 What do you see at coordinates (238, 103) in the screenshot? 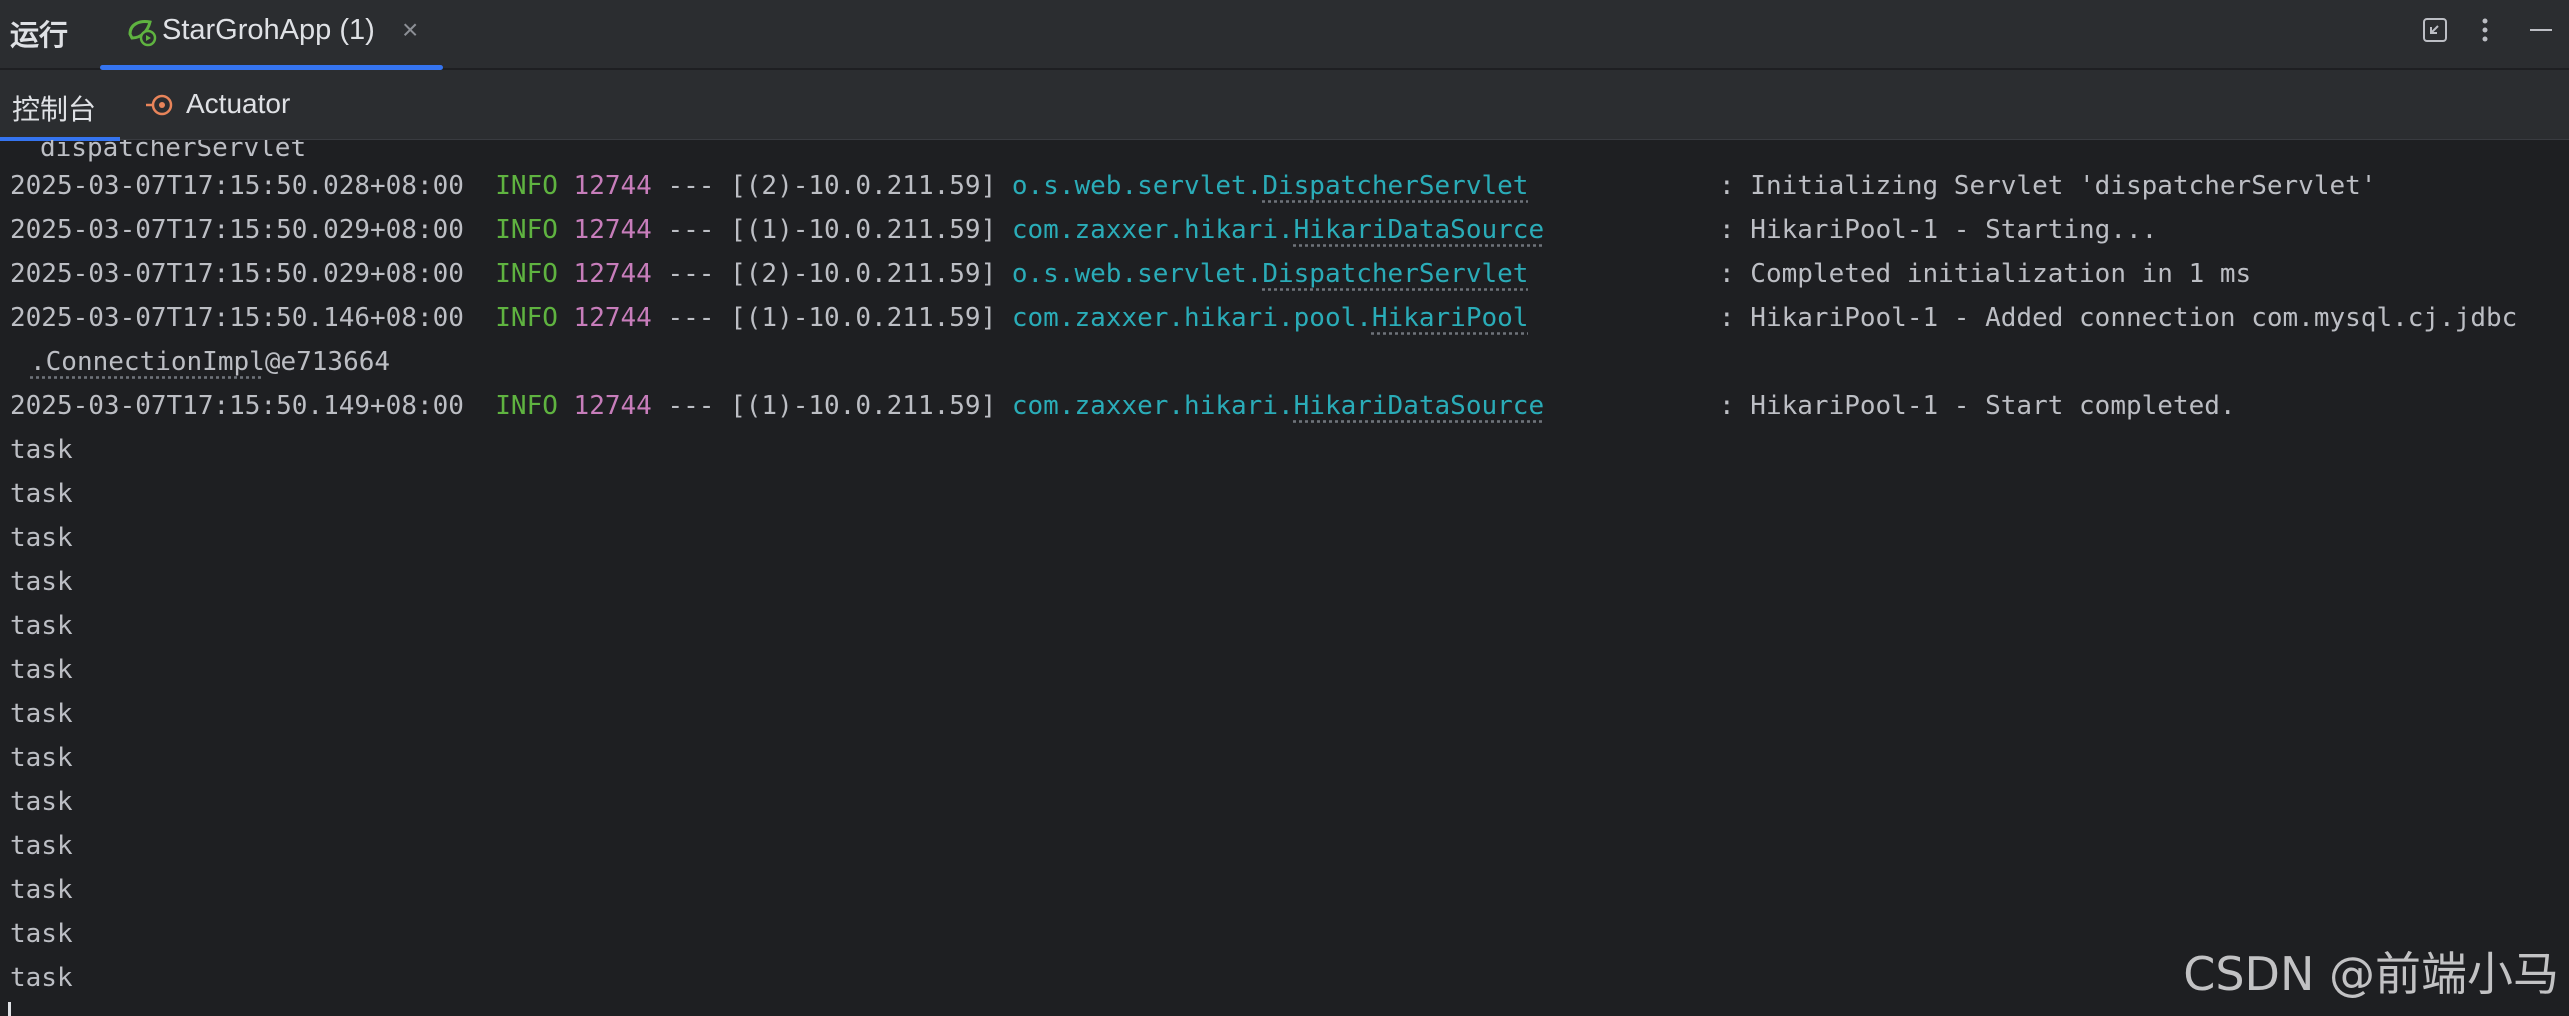
I see `tab-actuator-label: Actuator` at bounding box center [238, 103].